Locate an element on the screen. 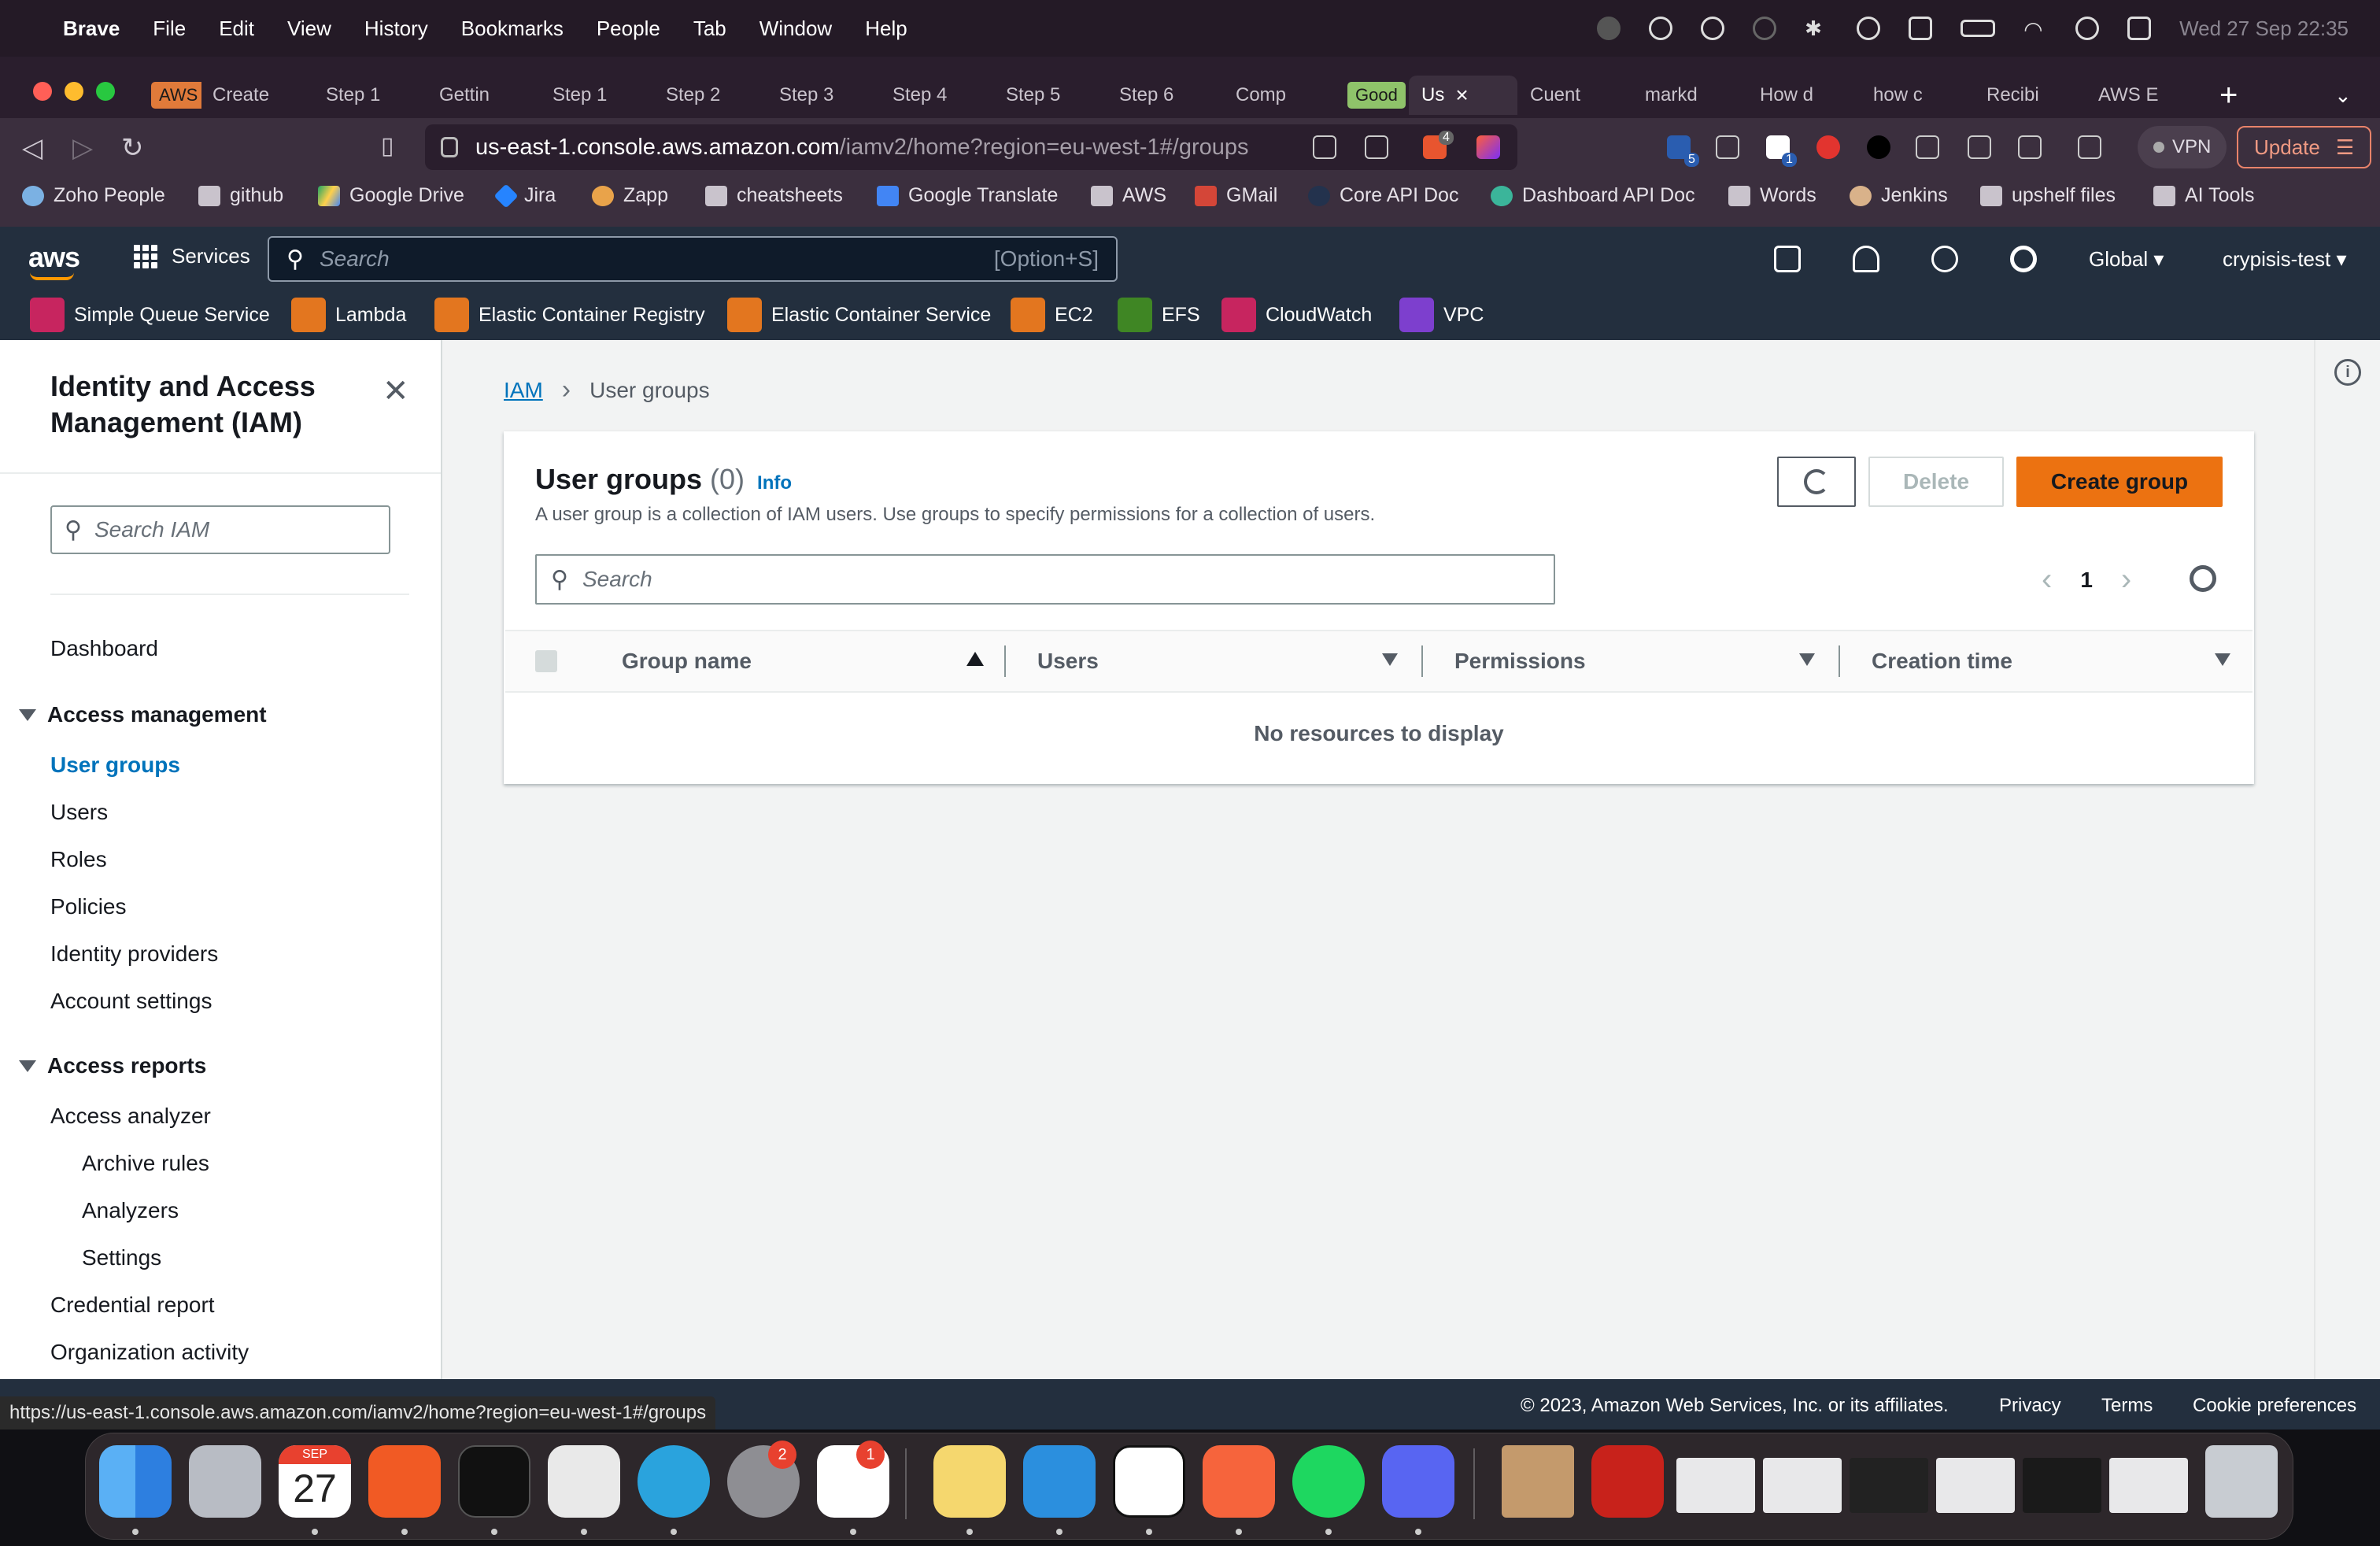  stop-extension-icon is located at coordinates (1828, 147).